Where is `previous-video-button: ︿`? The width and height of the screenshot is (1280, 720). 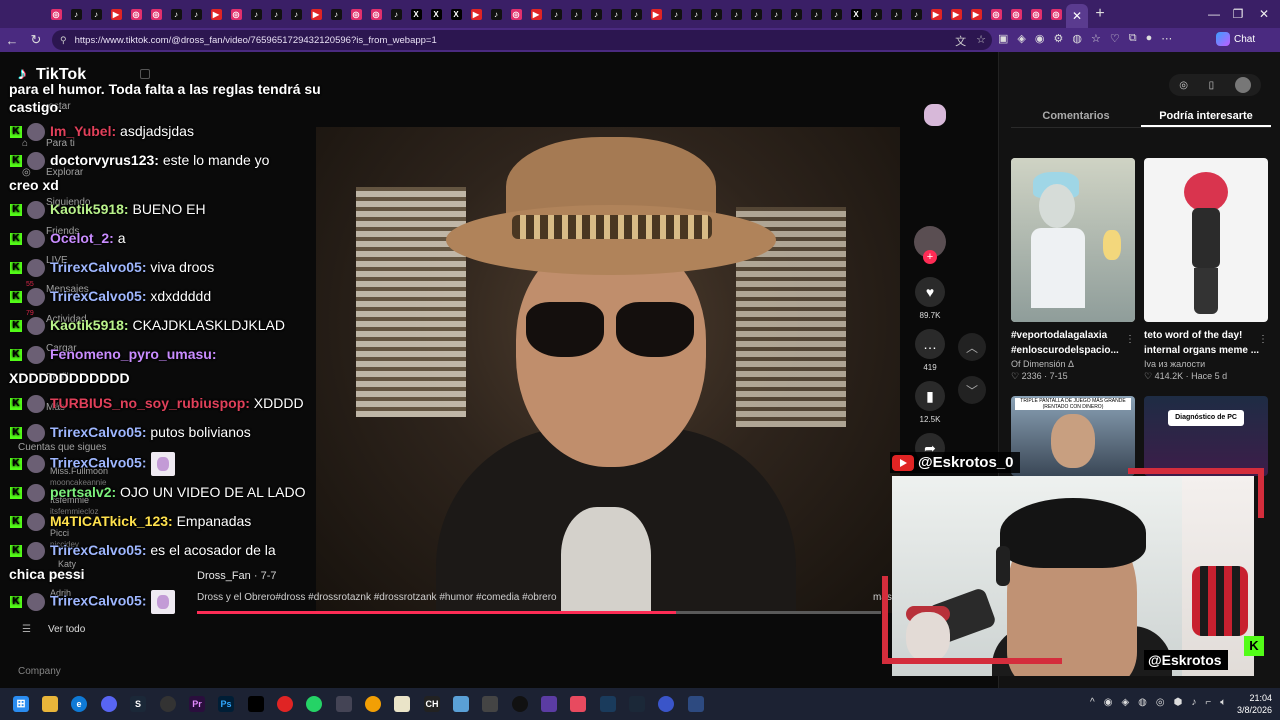 previous-video-button: ︿ is located at coordinates (972, 347).